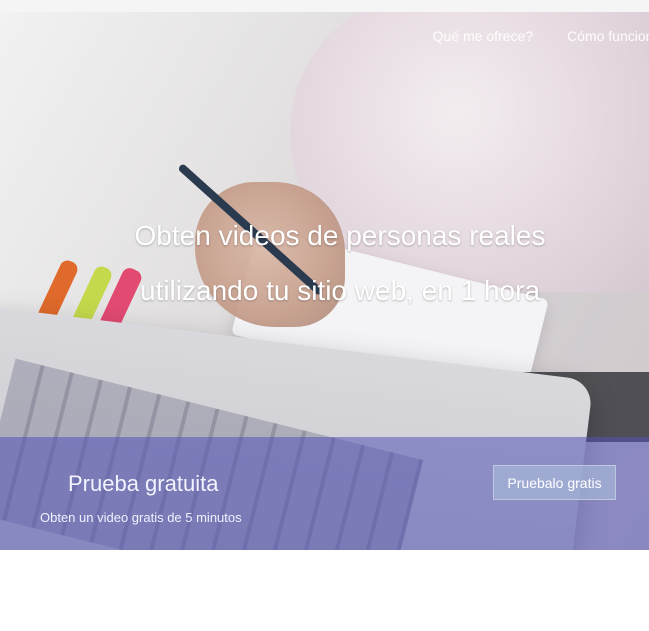  What do you see at coordinates (141, 517) in the screenshot?
I see `trial-subtitle: Obten un video gratis de 5 minutos` at bounding box center [141, 517].